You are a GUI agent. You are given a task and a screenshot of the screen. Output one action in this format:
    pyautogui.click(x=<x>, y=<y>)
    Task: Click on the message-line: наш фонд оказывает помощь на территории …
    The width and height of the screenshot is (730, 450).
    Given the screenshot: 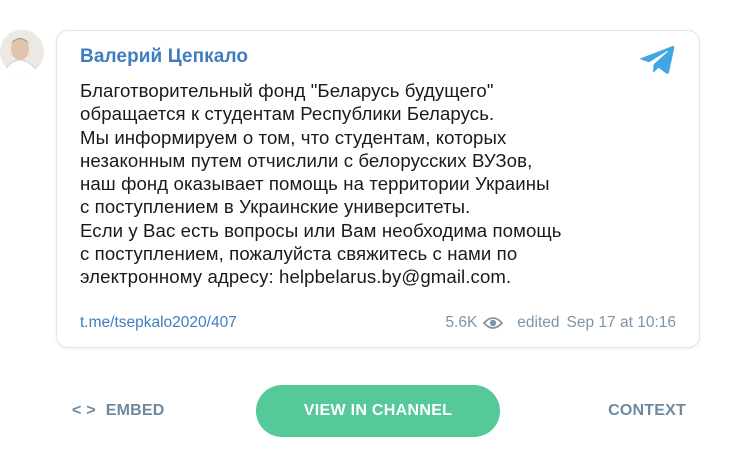 What is the action you would take?
    pyautogui.click(x=315, y=184)
    